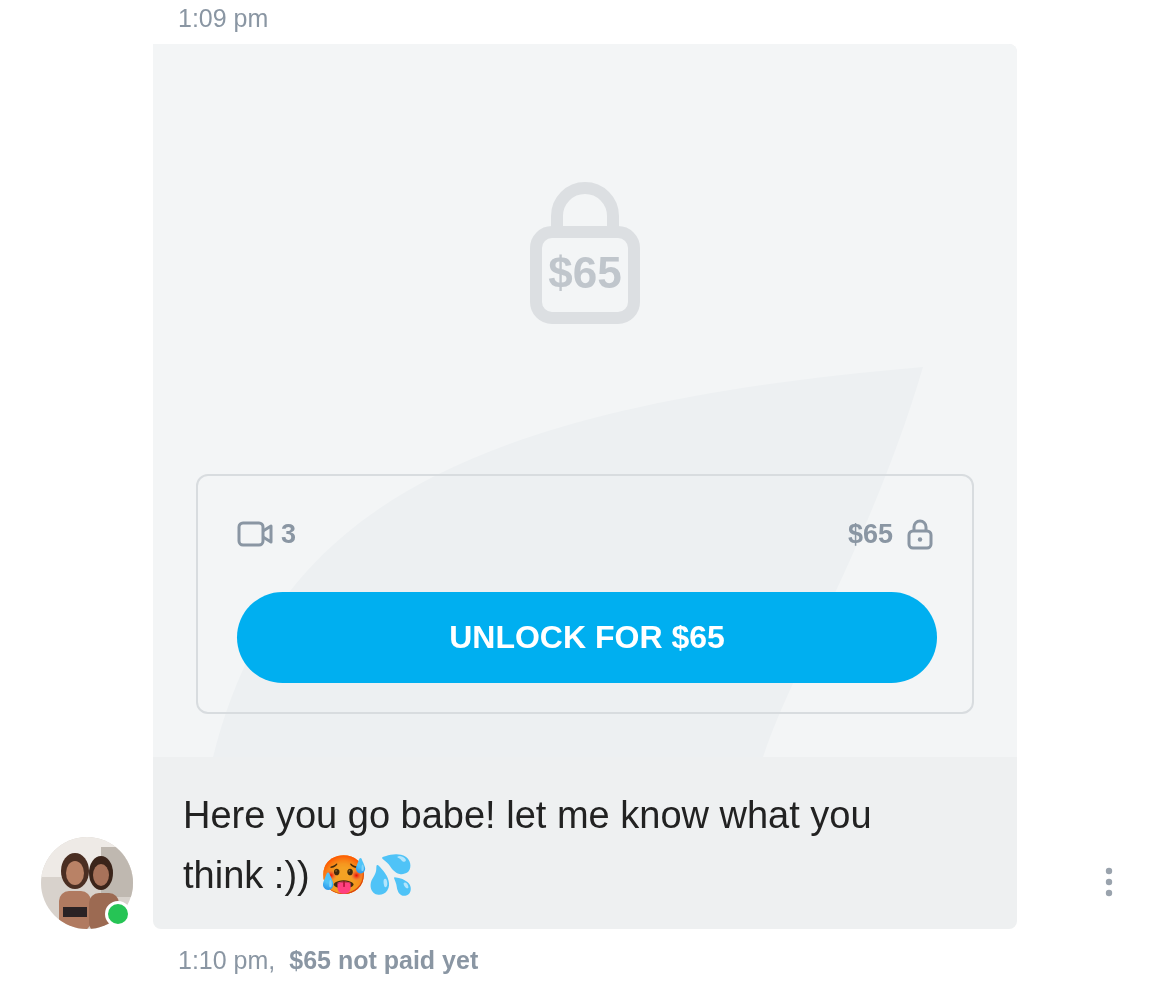 The height and width of the screenshot is (1005, 1170). I want to click on message-time: 1:10 pm,, so click(227, 960).